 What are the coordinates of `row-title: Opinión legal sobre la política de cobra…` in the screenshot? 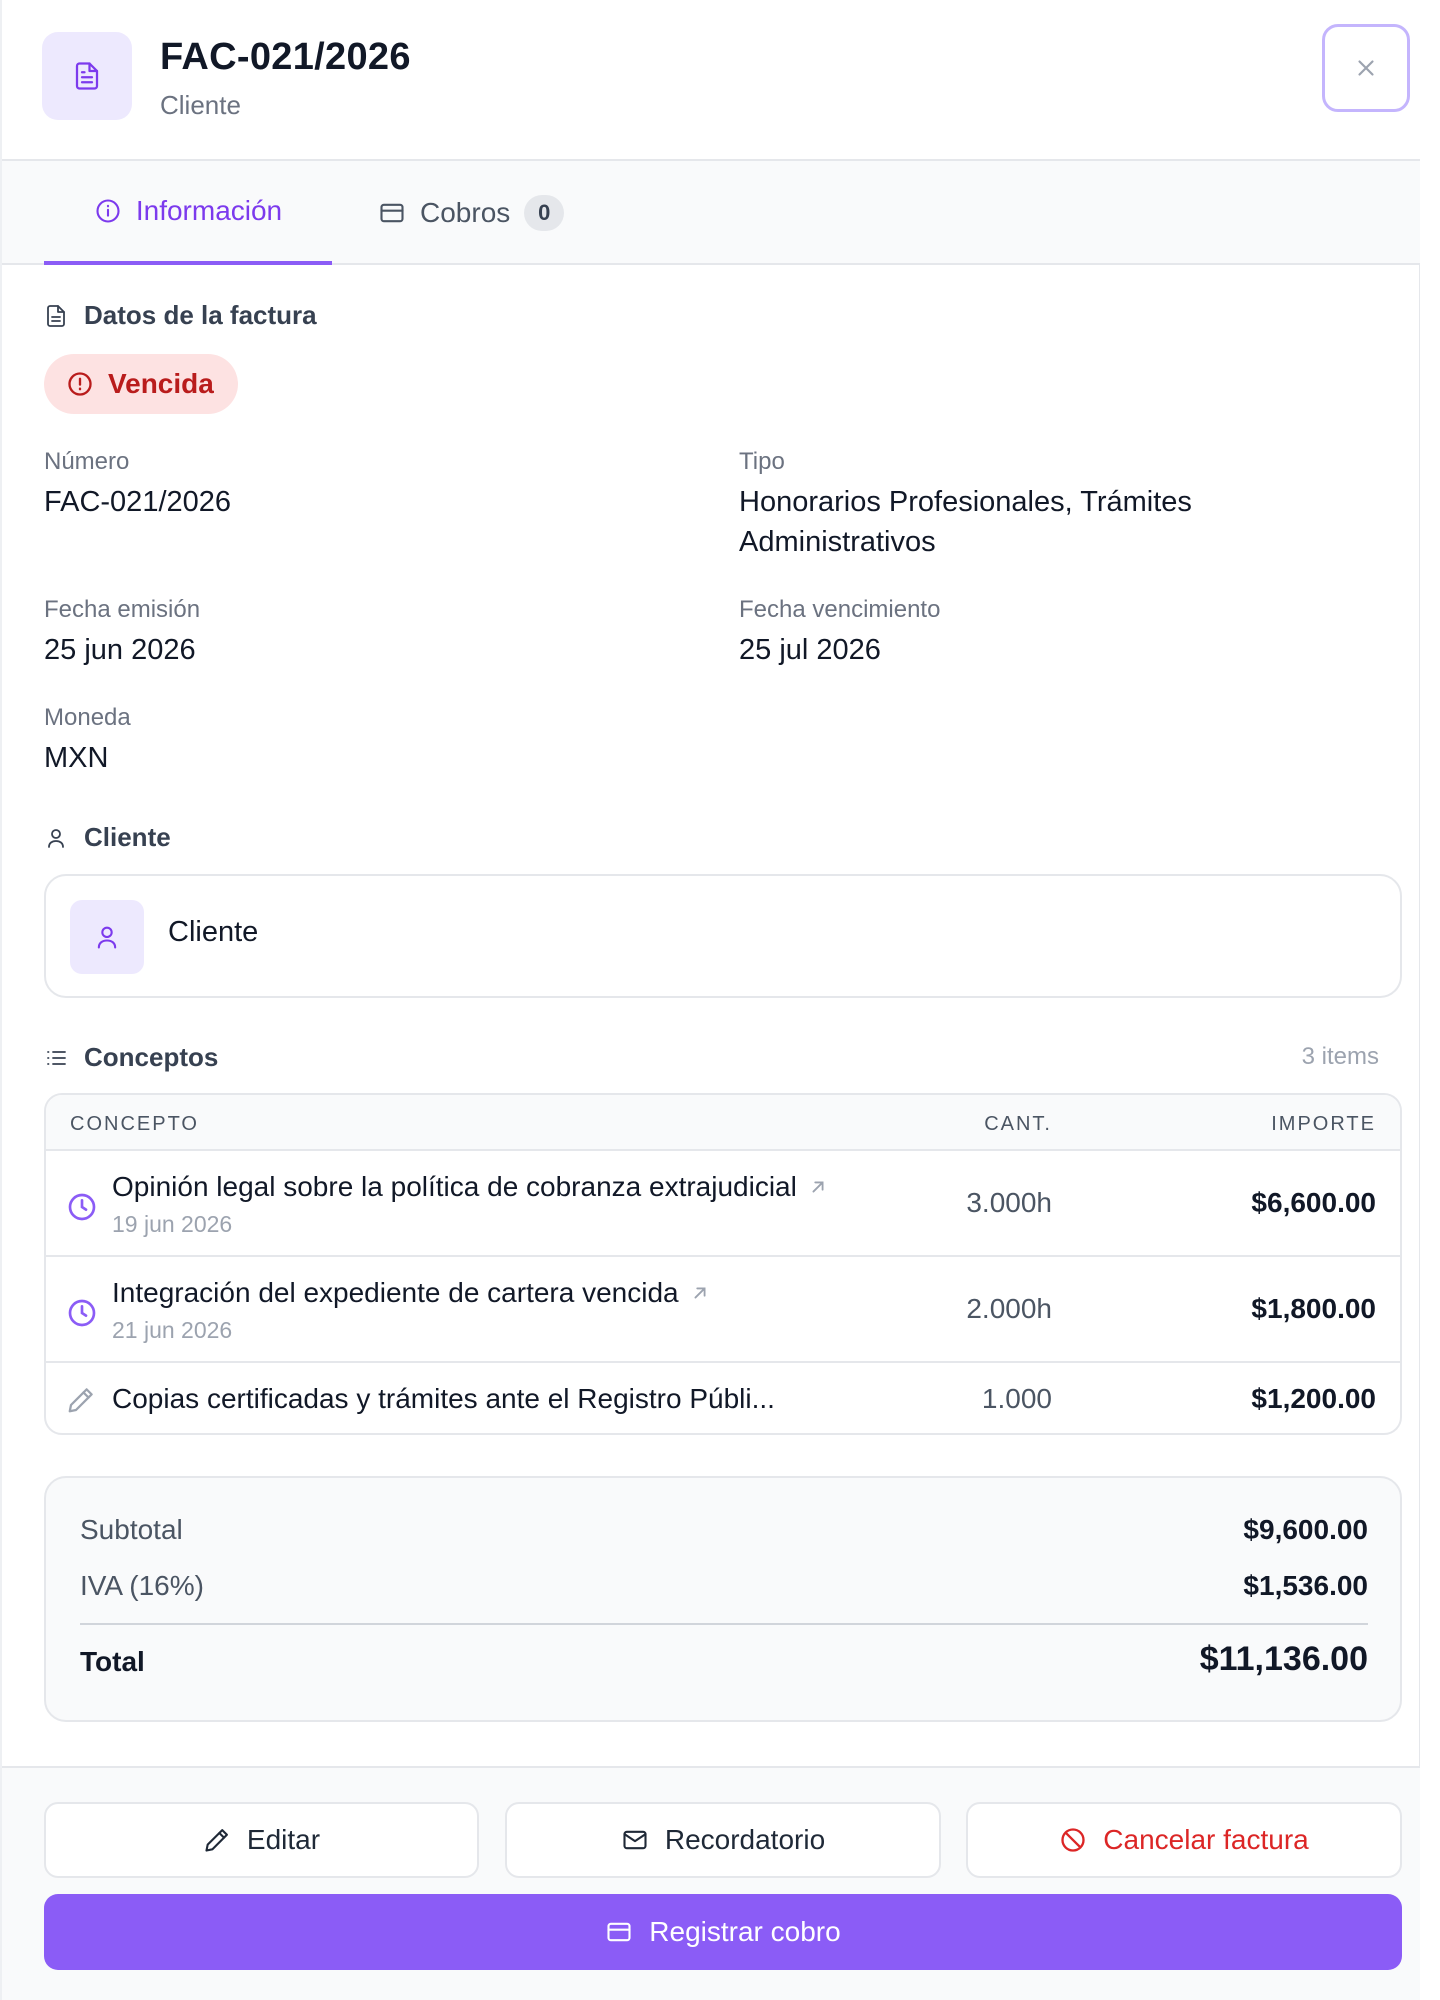 It's located at (454, 1186).